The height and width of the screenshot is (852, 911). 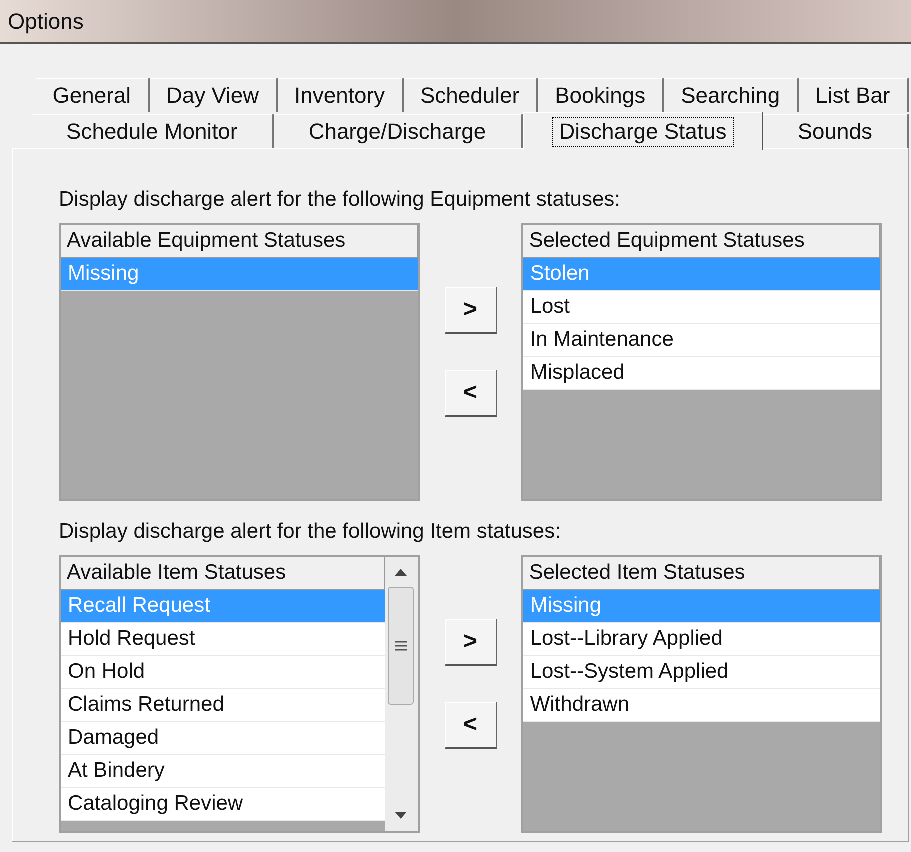 I want to click on tab: Bookings, so click(x=601, y=95).